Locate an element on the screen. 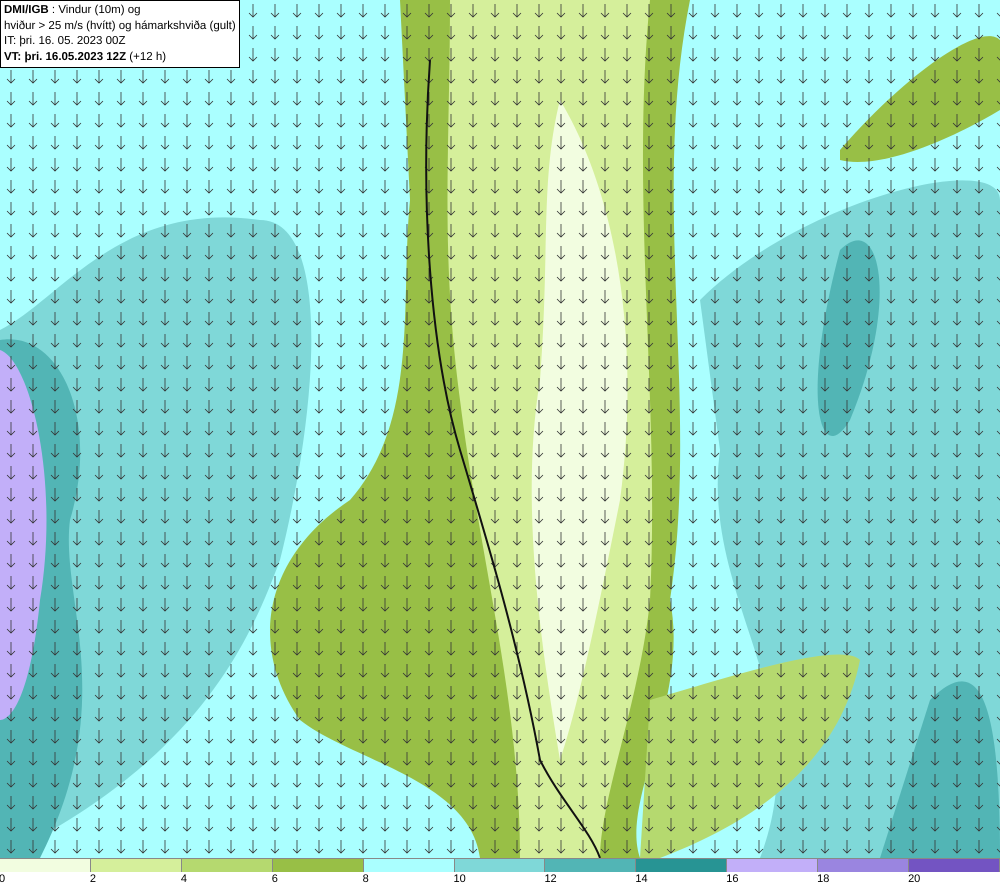 Image resolution: width=1000 pixels, height=887 pixels. legend-label: 18 is located at coordinates (823, 879).